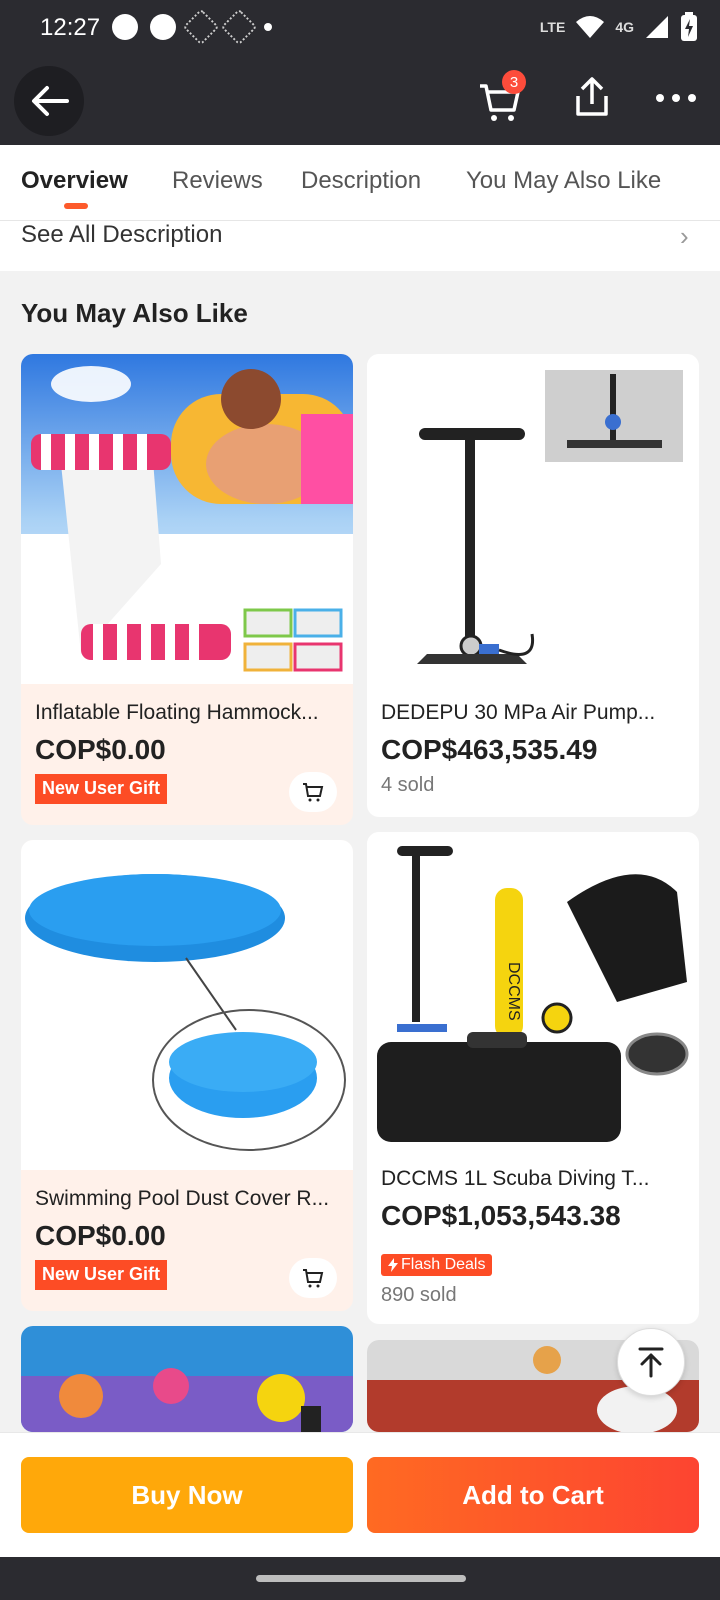 This screenshot has width=720, height=1600. Describe the element at coordinates (163, 27) in the screenshot. I see `app-notification-icon` at that location.